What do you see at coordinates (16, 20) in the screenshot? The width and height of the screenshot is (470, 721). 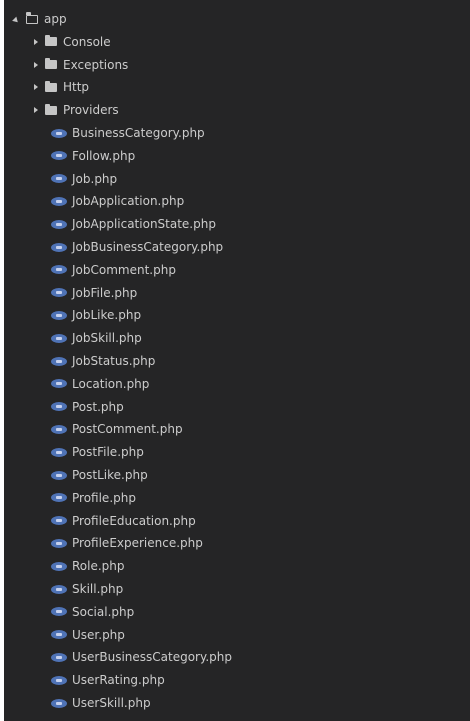 I see `chevron-down-icon` at bounding box center [16, 20].